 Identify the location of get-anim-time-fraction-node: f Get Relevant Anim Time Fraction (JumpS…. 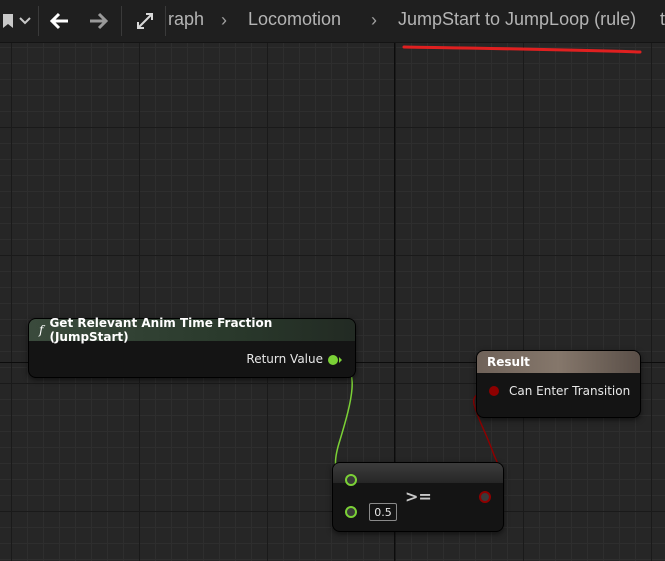
(192, 347).